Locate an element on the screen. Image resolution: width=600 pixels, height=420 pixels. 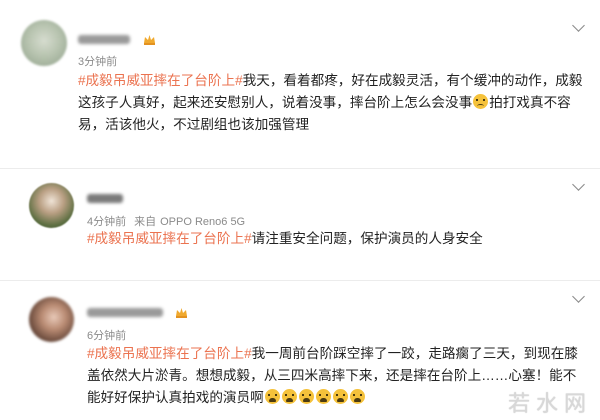
watermark: 若水网 is located at coordinates (549, 404).